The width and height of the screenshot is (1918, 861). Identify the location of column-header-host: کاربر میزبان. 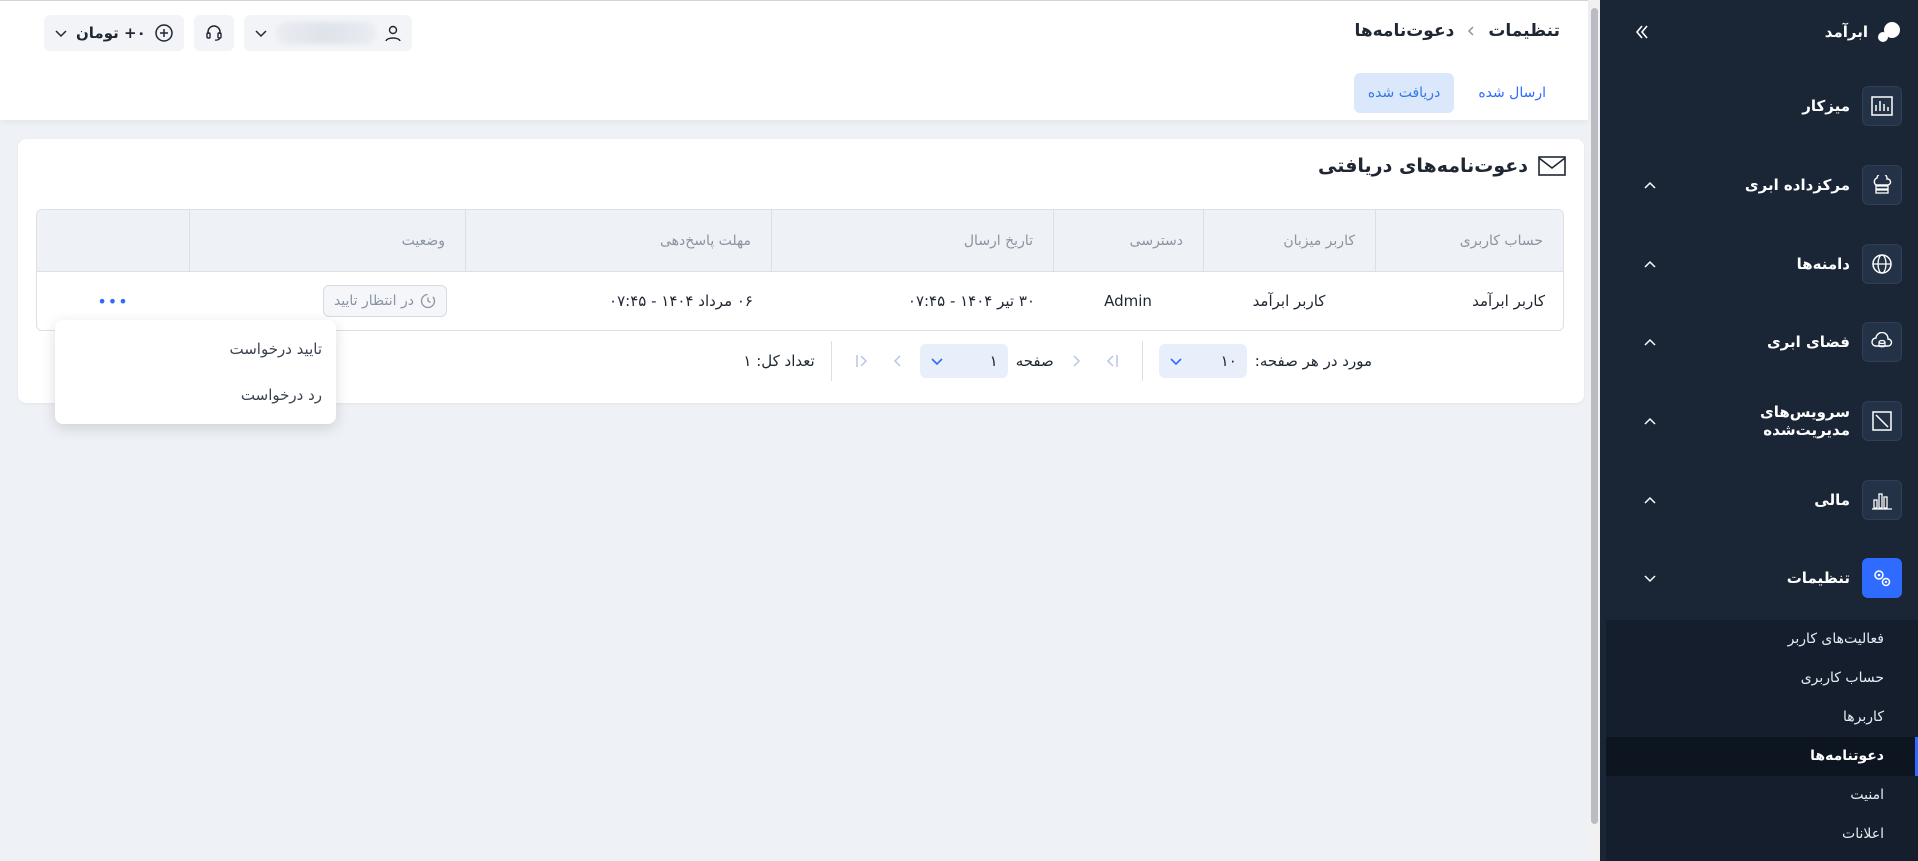
(1289, 241).